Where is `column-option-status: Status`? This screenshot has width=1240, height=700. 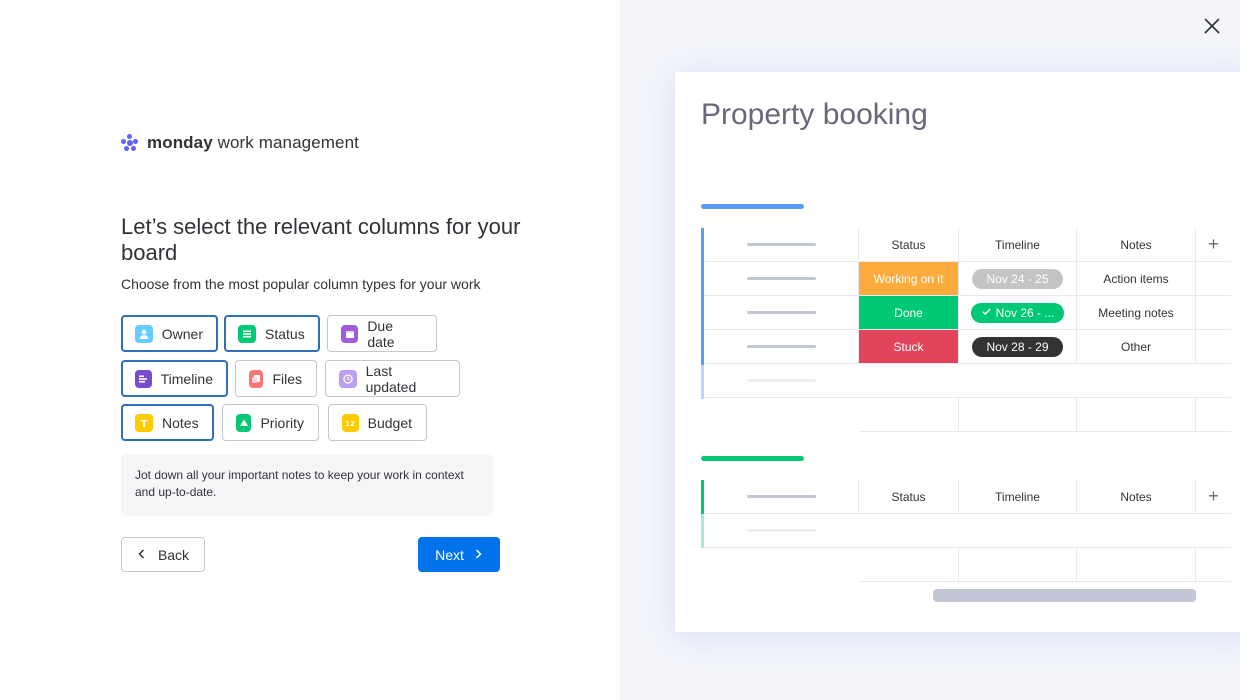
column-option-status: Status is located at coordinates (272, 333).